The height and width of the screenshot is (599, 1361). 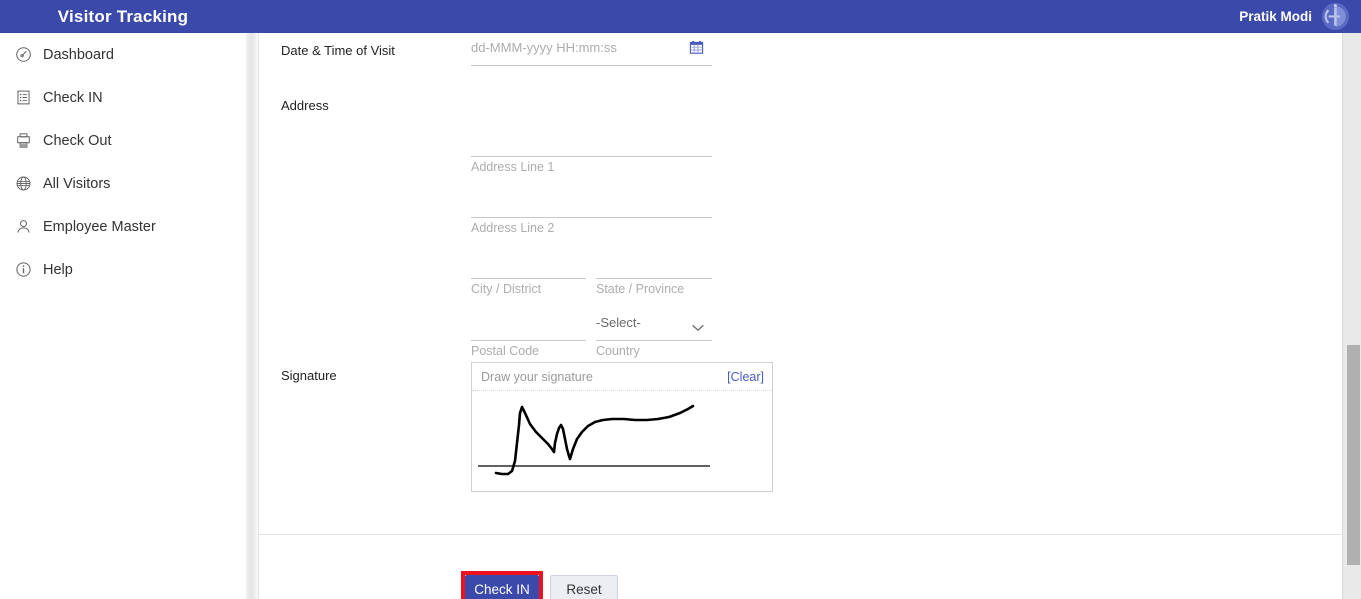 I want to click on page-scrollbar, so click(x=1352, y=316).